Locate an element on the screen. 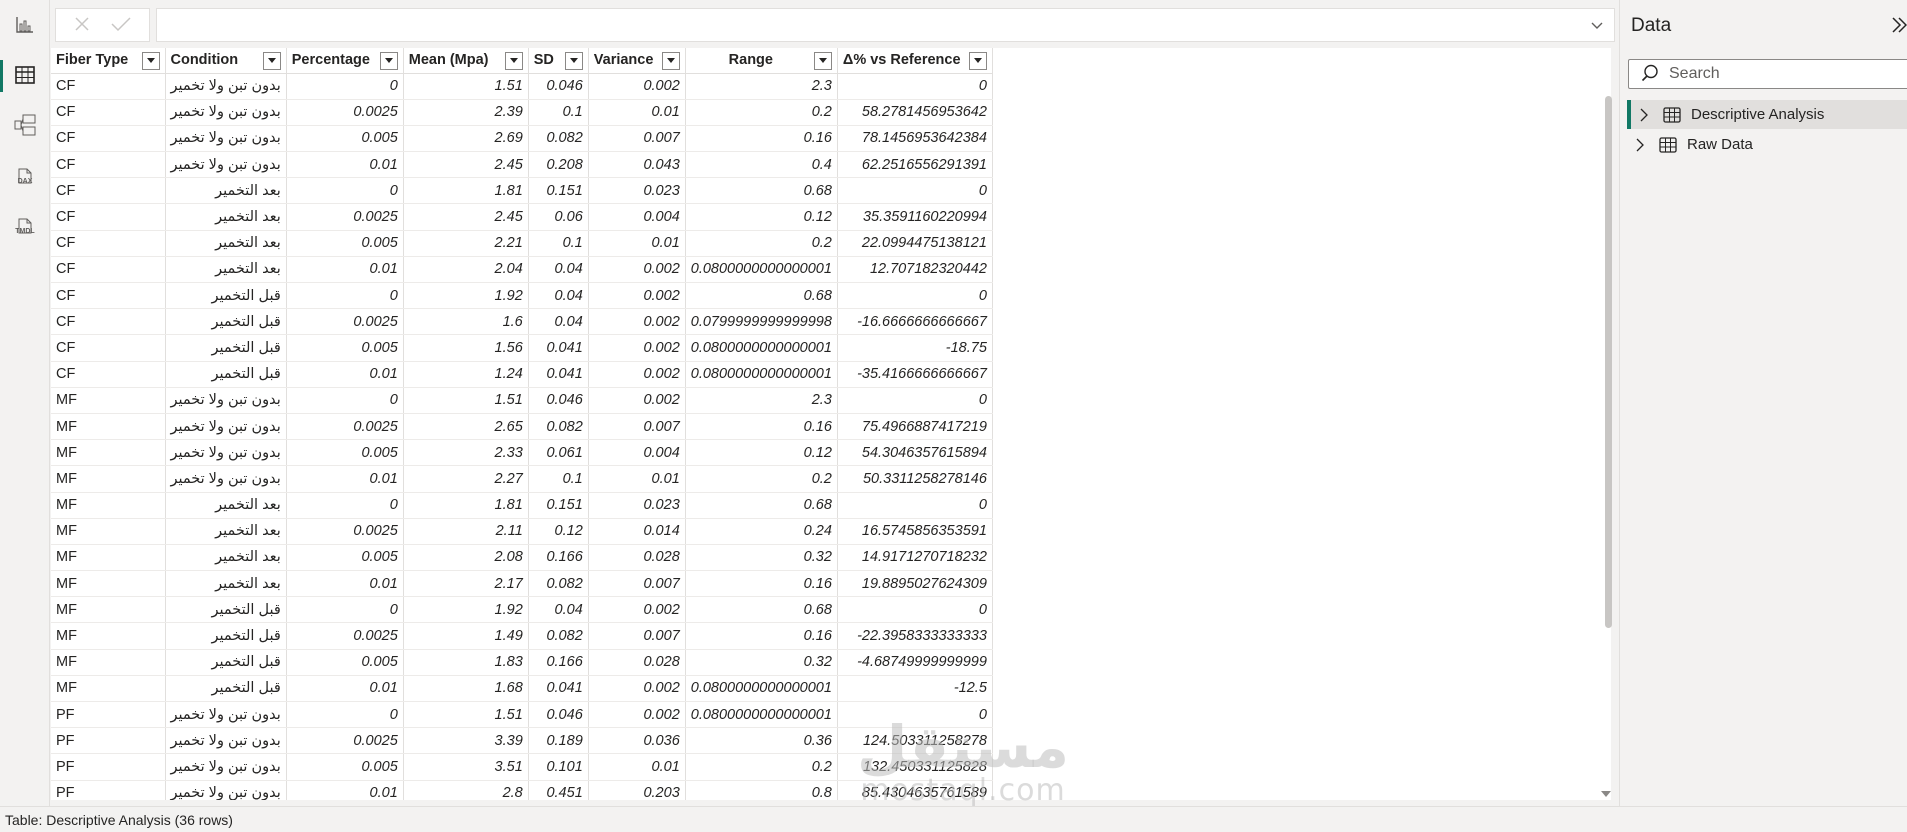 The height and width of the screenshot is (832, 1907). column-header: Mean (Mpa) is located at coordinates (466, 61).